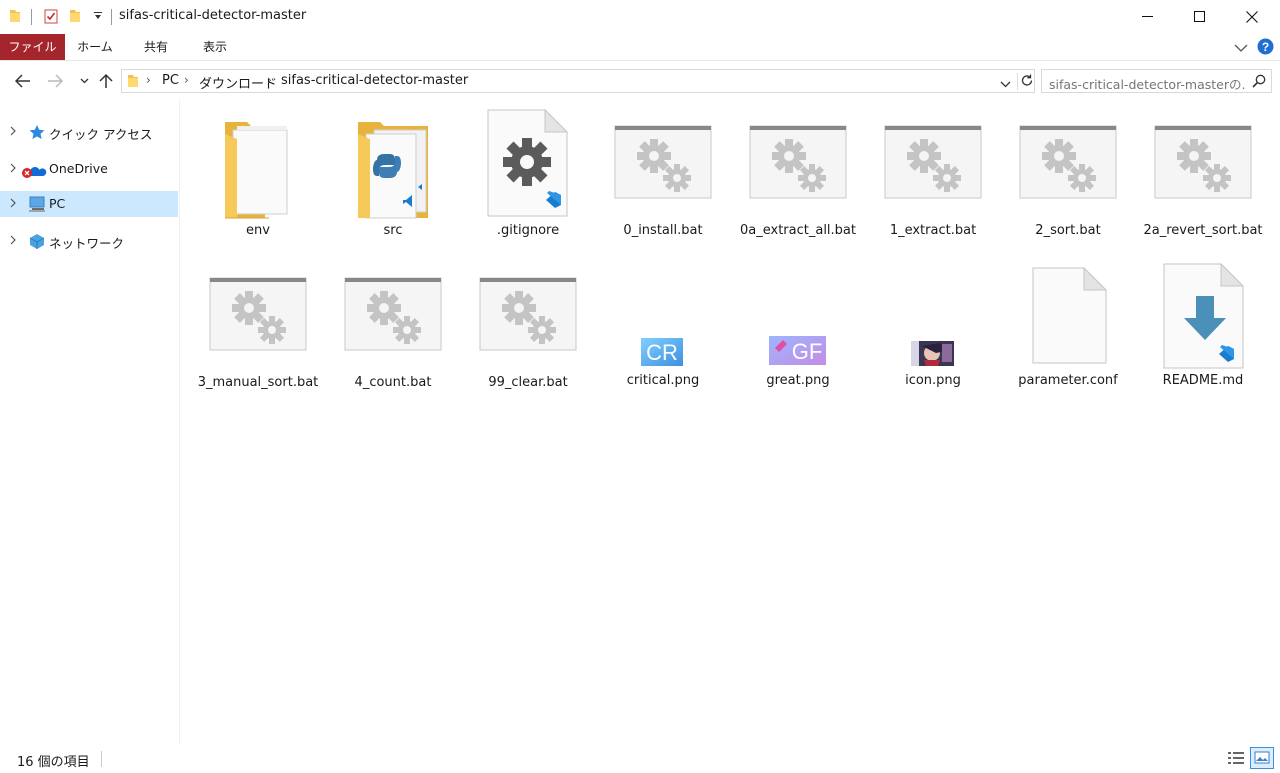 This screenshot has width=1280, height=773. Describe the element at coordinates (1027, 82) in the screenshot. I see `refresh-icon` at that location.